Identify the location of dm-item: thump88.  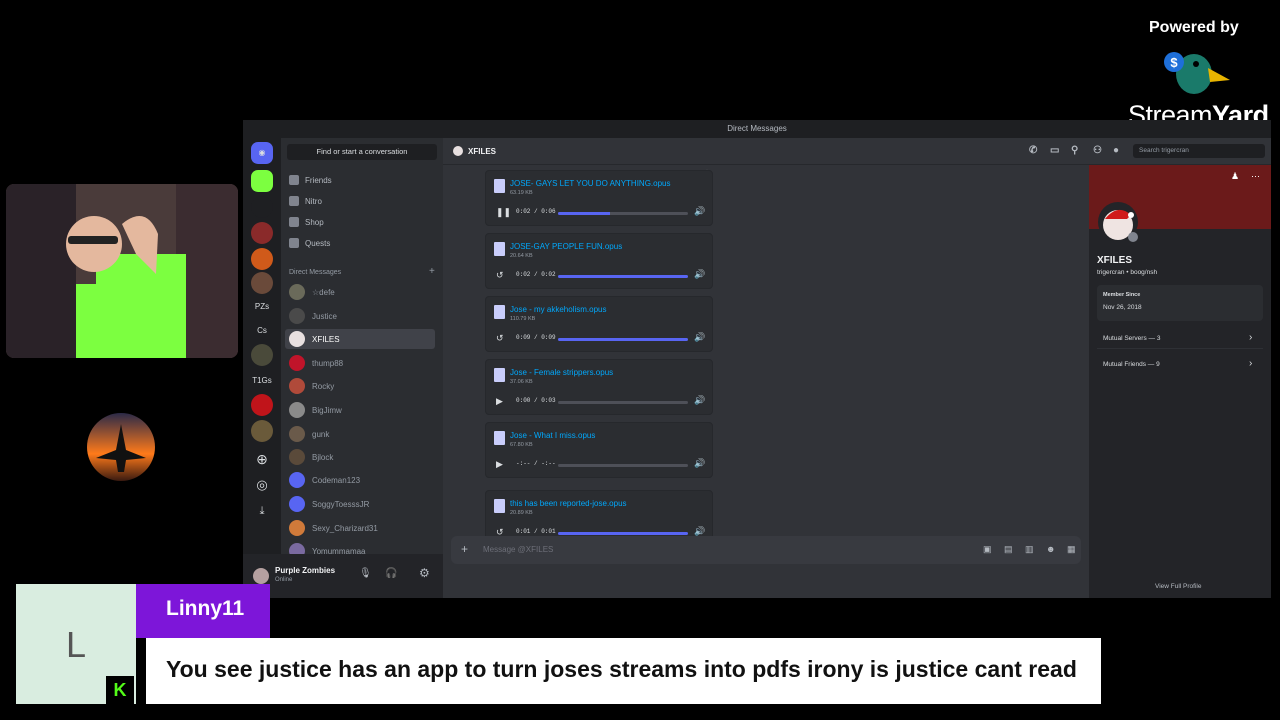
(360, 363).